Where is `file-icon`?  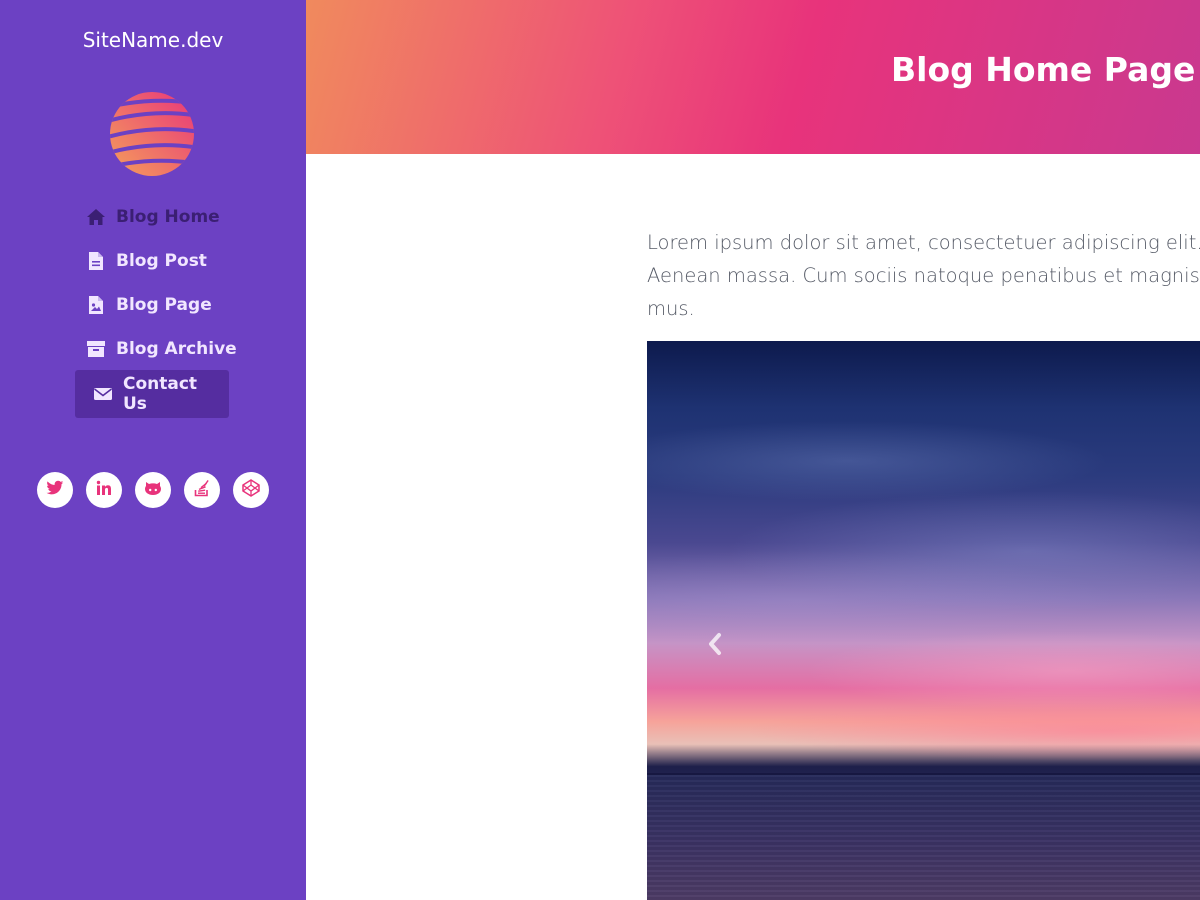 file-icon is located at coordinates (96, 261).